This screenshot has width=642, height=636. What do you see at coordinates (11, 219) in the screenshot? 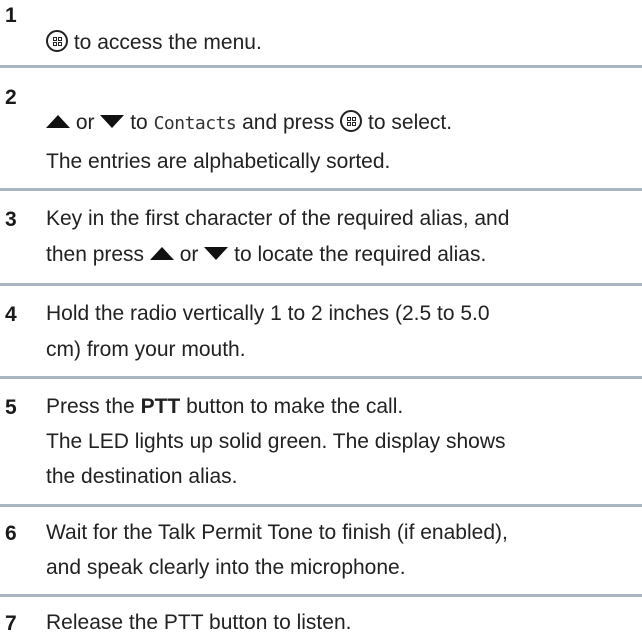
I see `step-number: 3` at bounding box center [11, 219].